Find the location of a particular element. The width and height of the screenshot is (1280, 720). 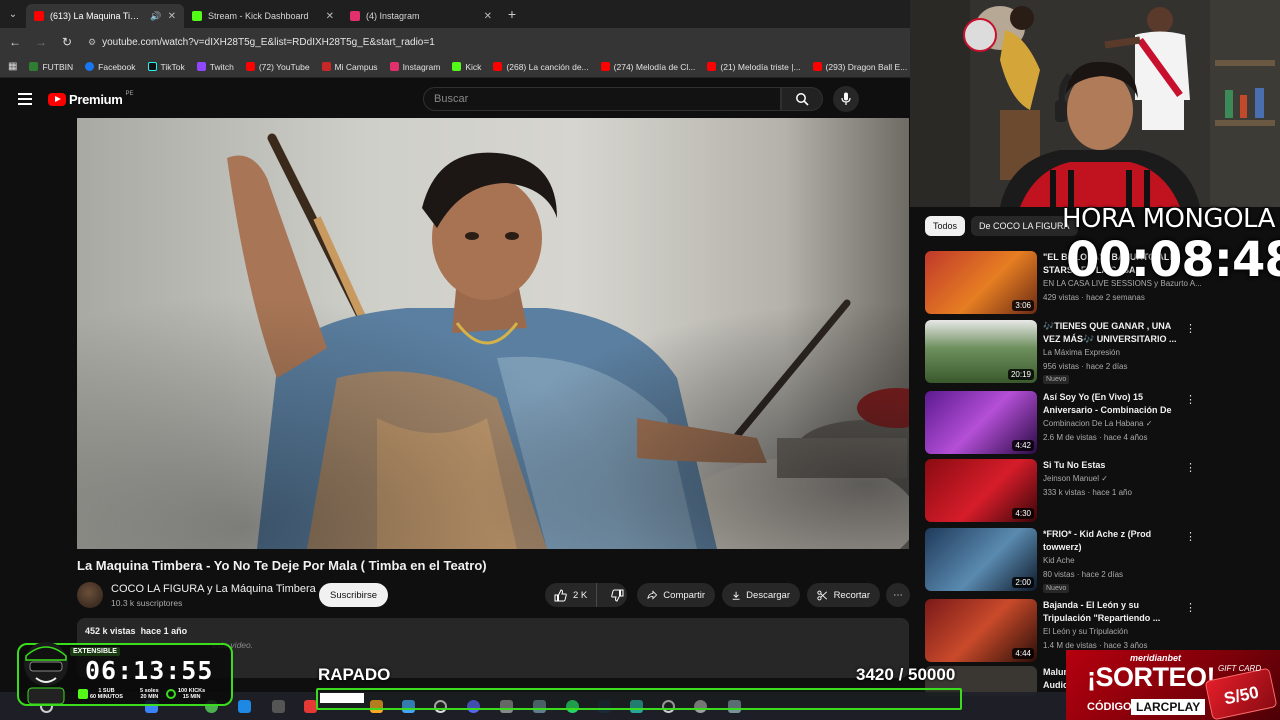

video-duration: 4:42 is located at coordinates (1023, 445).